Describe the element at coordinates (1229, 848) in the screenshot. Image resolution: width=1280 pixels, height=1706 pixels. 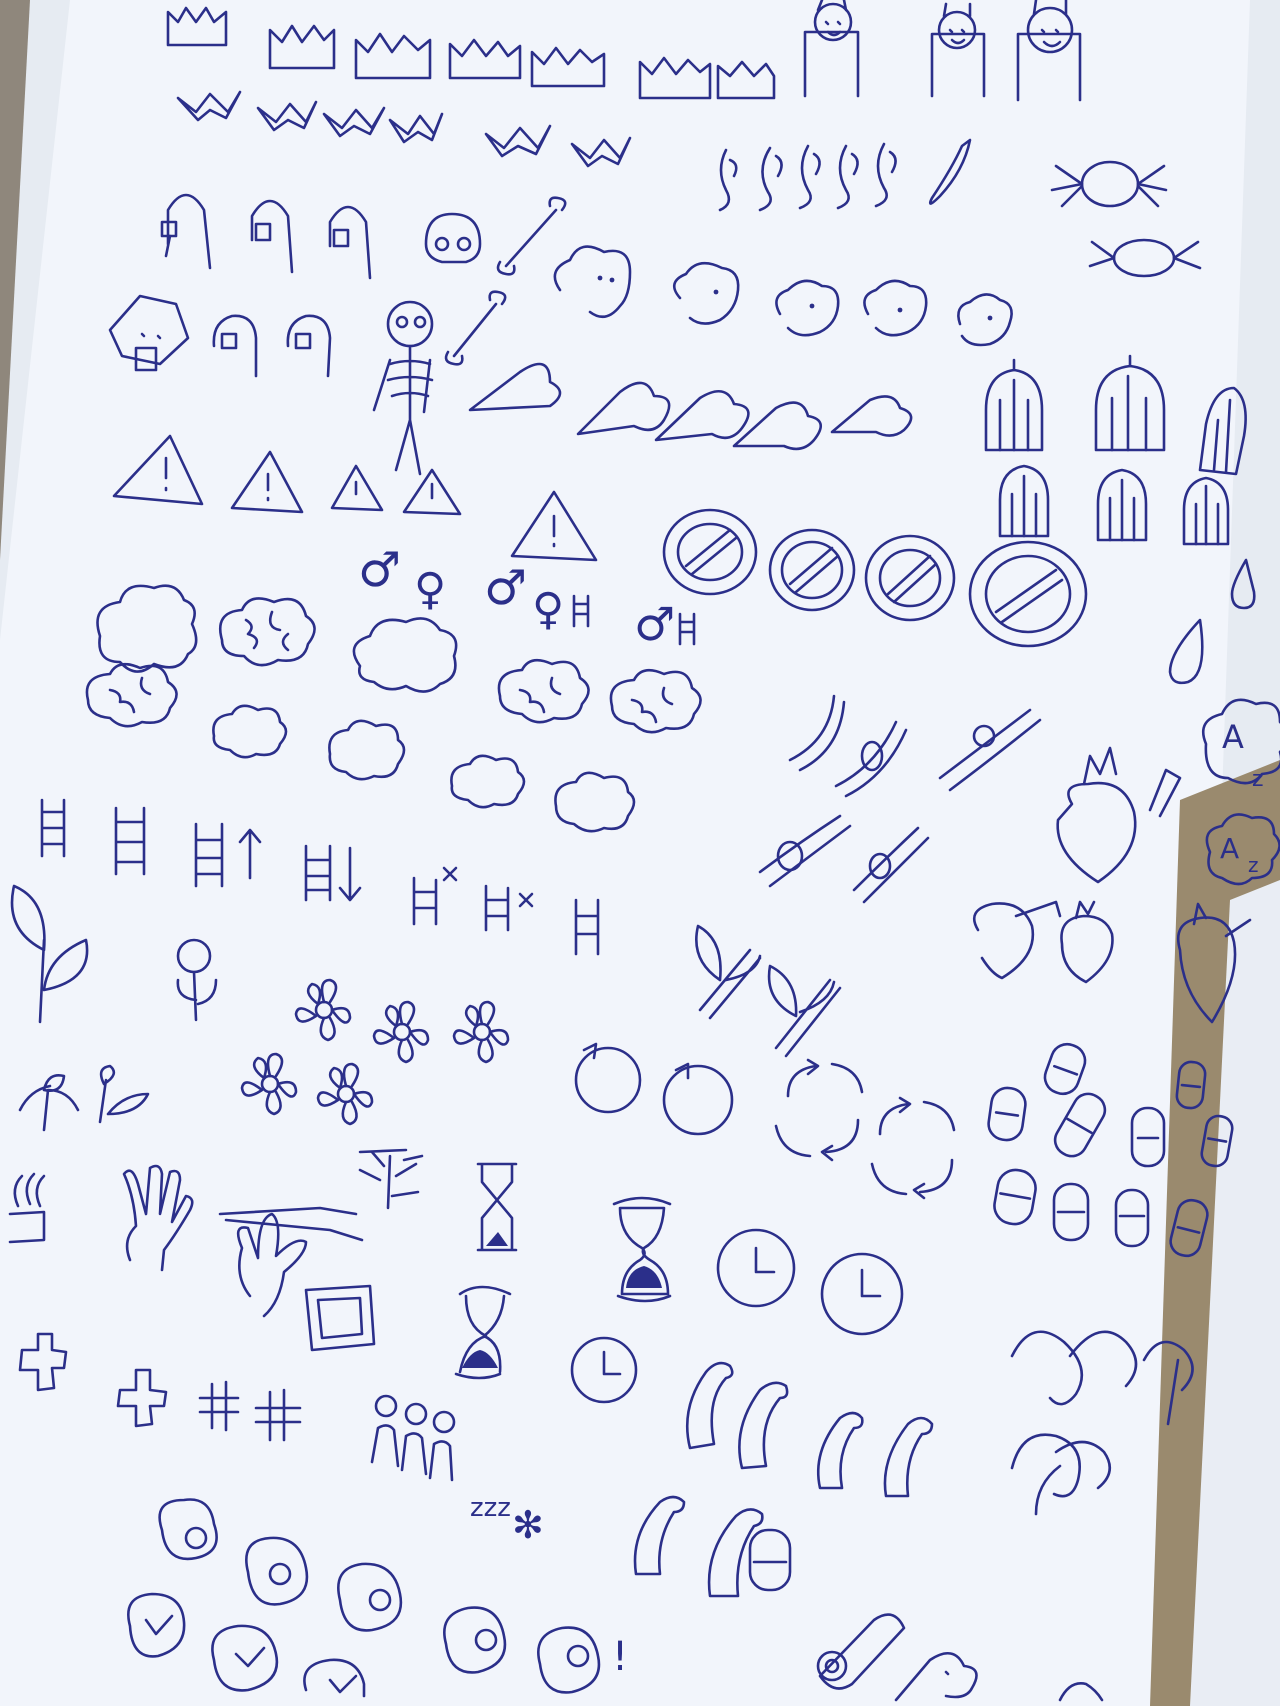
I see `sleep-letter-A-2: A` at that location.